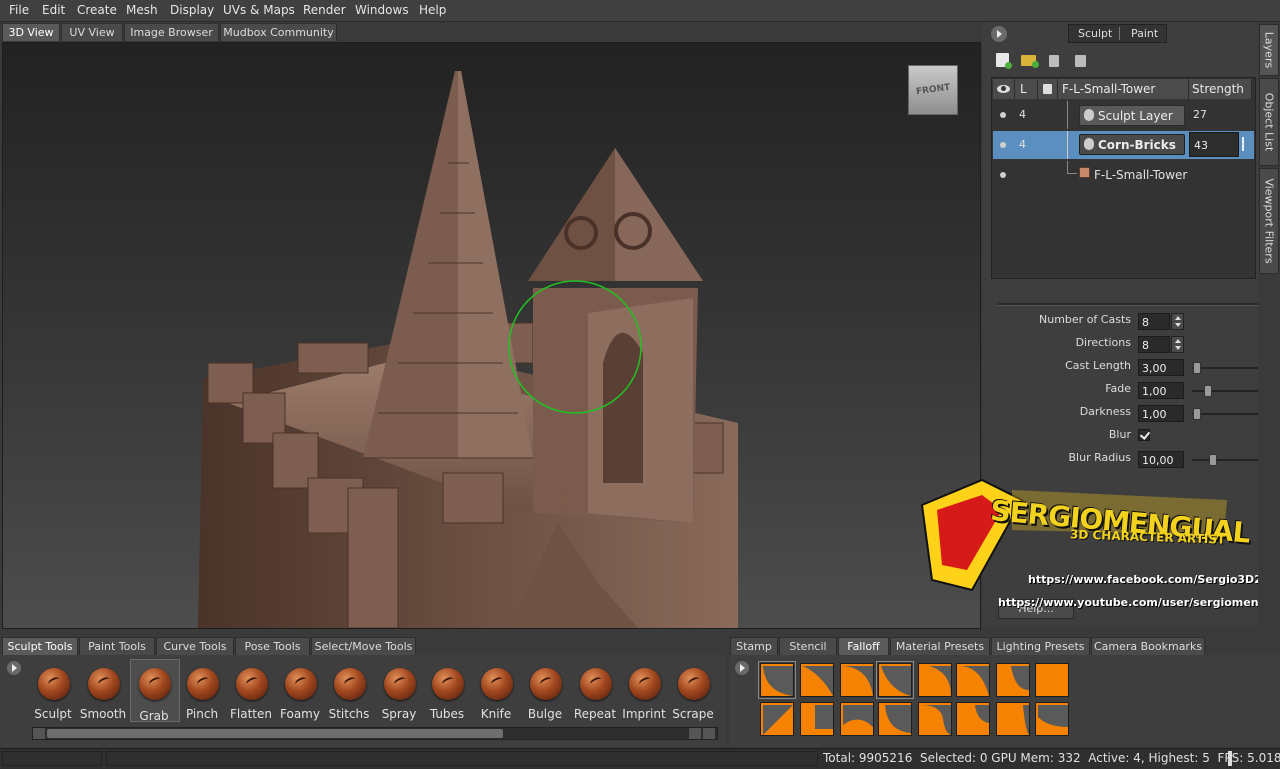 Image resolution: width=1280 pixels, height=769 pixels. Describe the element at coordinates (171, 32) in the screenshot. I see `tab-image-browser: Image Browser` at that location.